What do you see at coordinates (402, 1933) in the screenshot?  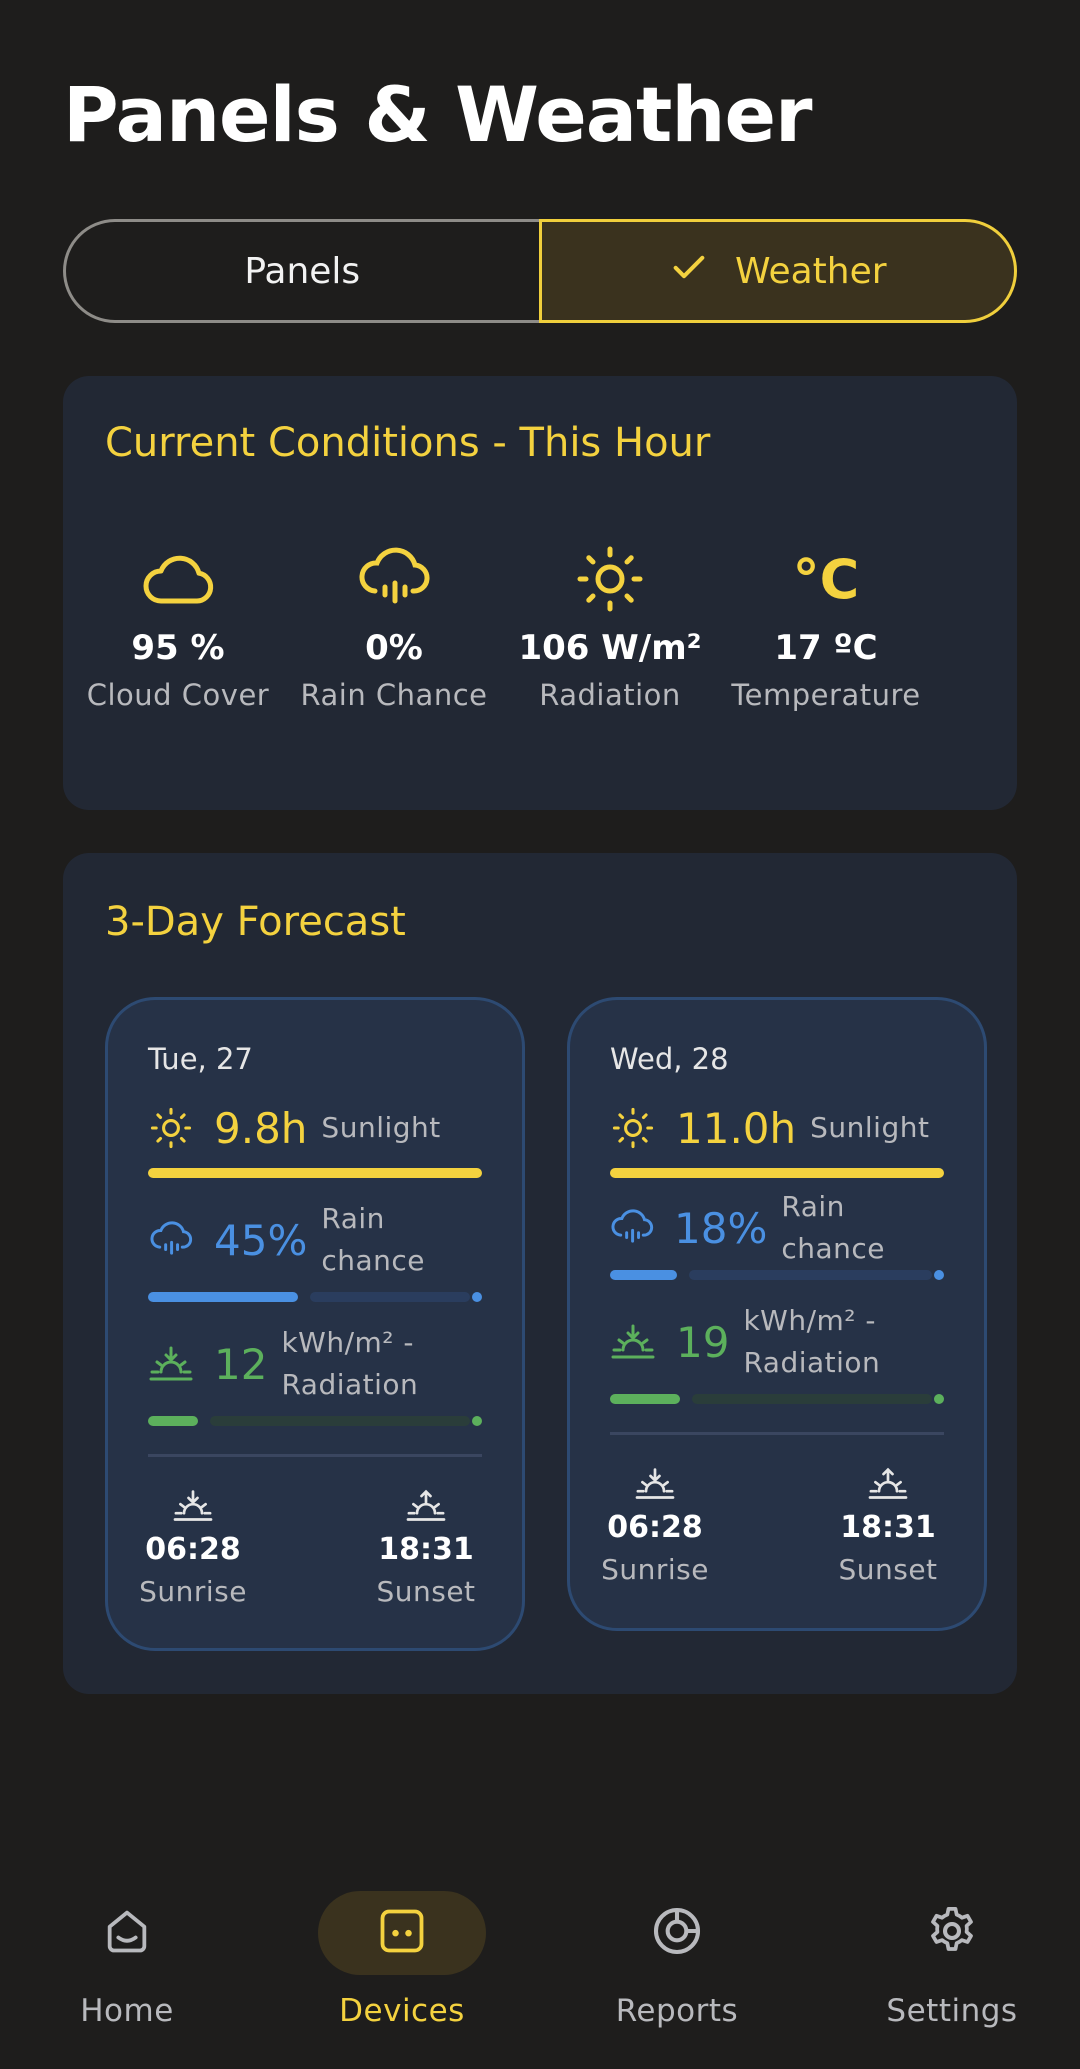 I see `devices-icon` at bounding box center [402, 1933].